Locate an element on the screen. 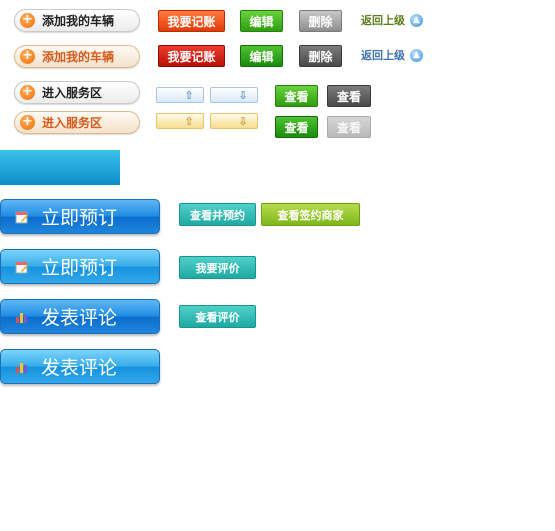  enter-service-button-hover: + 进入服务区 is located at coordinates (77, 122).